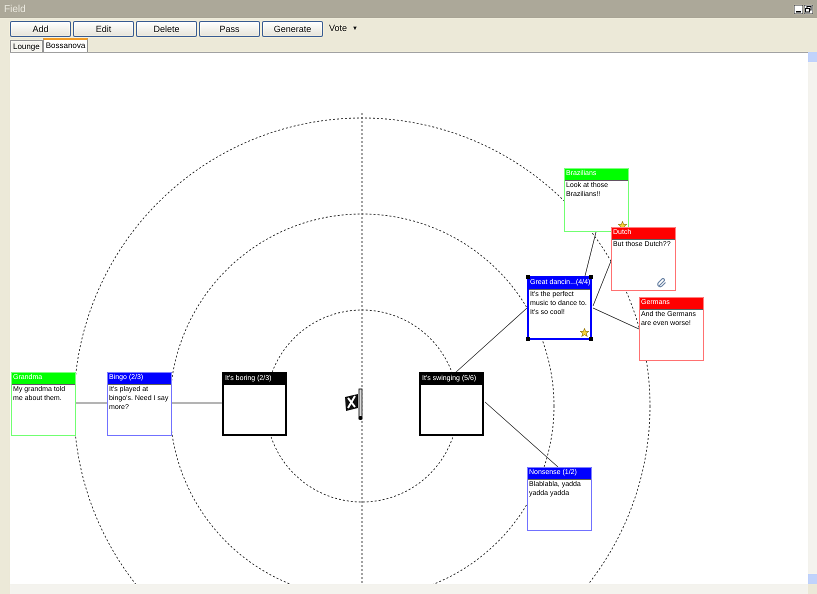 The width and height of the screenshot is (817, 594). I want to click on toolbar-button: Add, so click(40, 29).